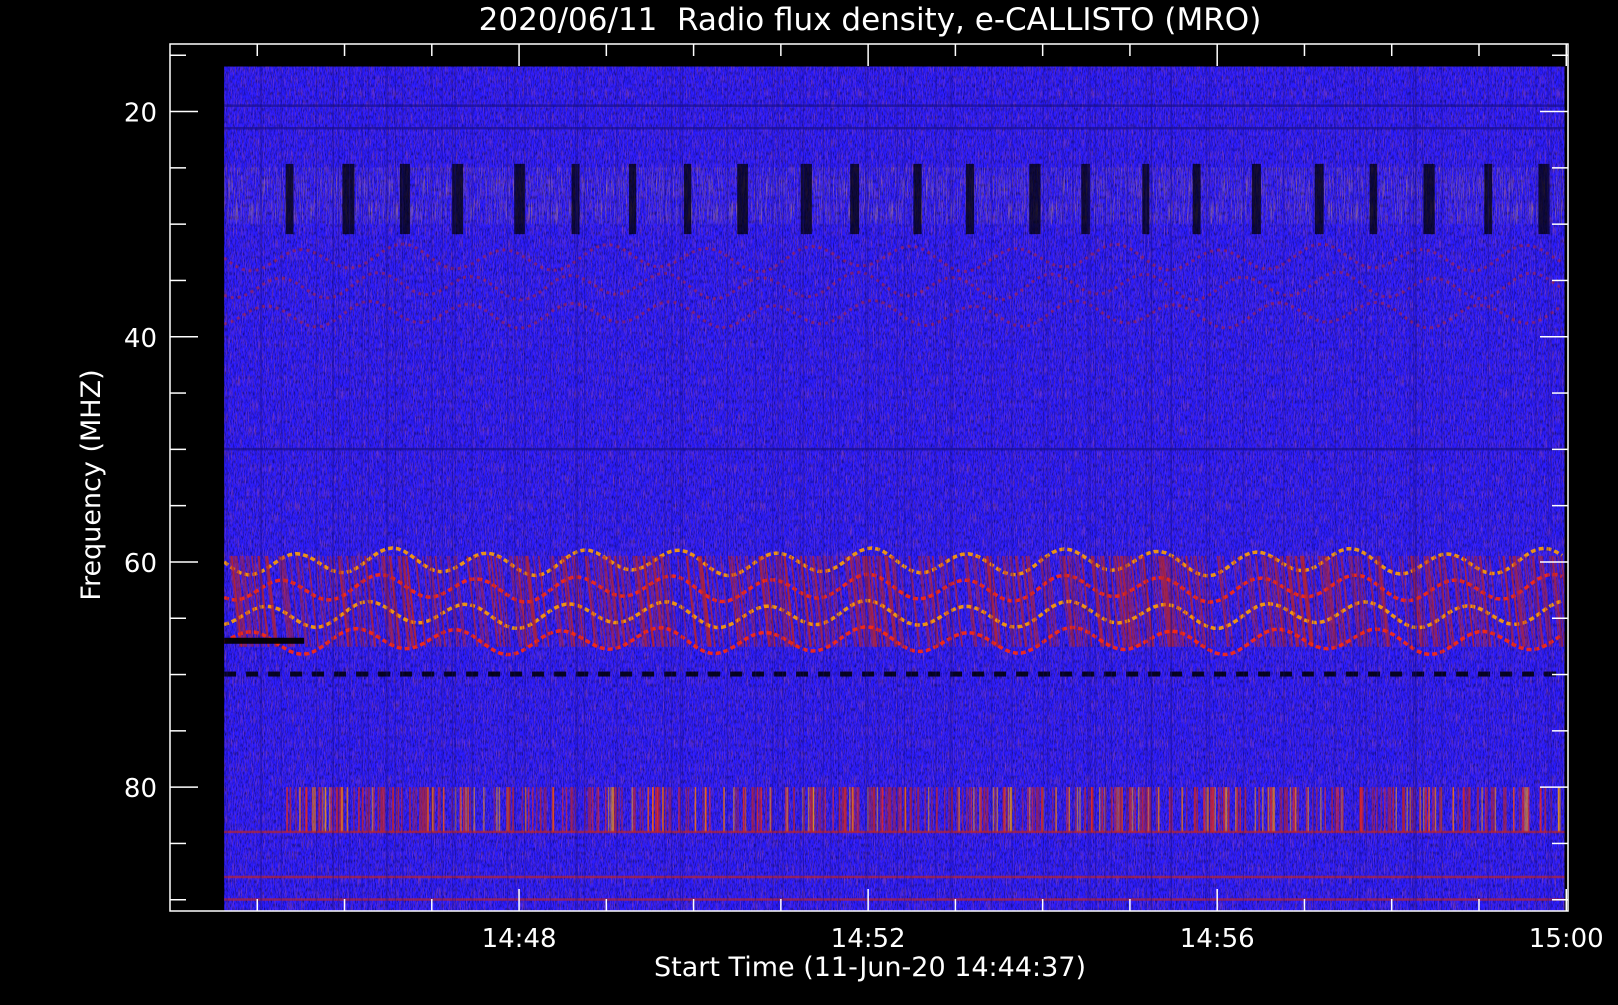 The width and height of the screenshot is (1618, 1005). I want to click on x-axis-label: Start Time (11-Jun-20 14:44:37), so click(870, 967).